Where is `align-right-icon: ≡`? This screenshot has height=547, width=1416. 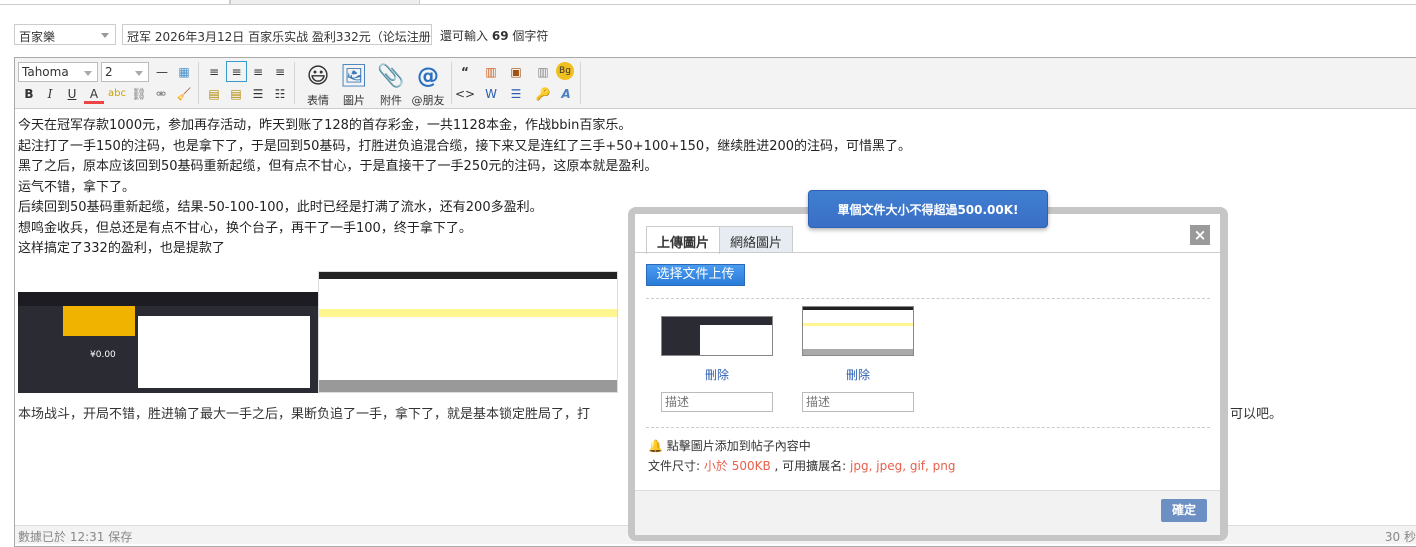 align-right-icon: ≡ is located at coordinates (280, 72).